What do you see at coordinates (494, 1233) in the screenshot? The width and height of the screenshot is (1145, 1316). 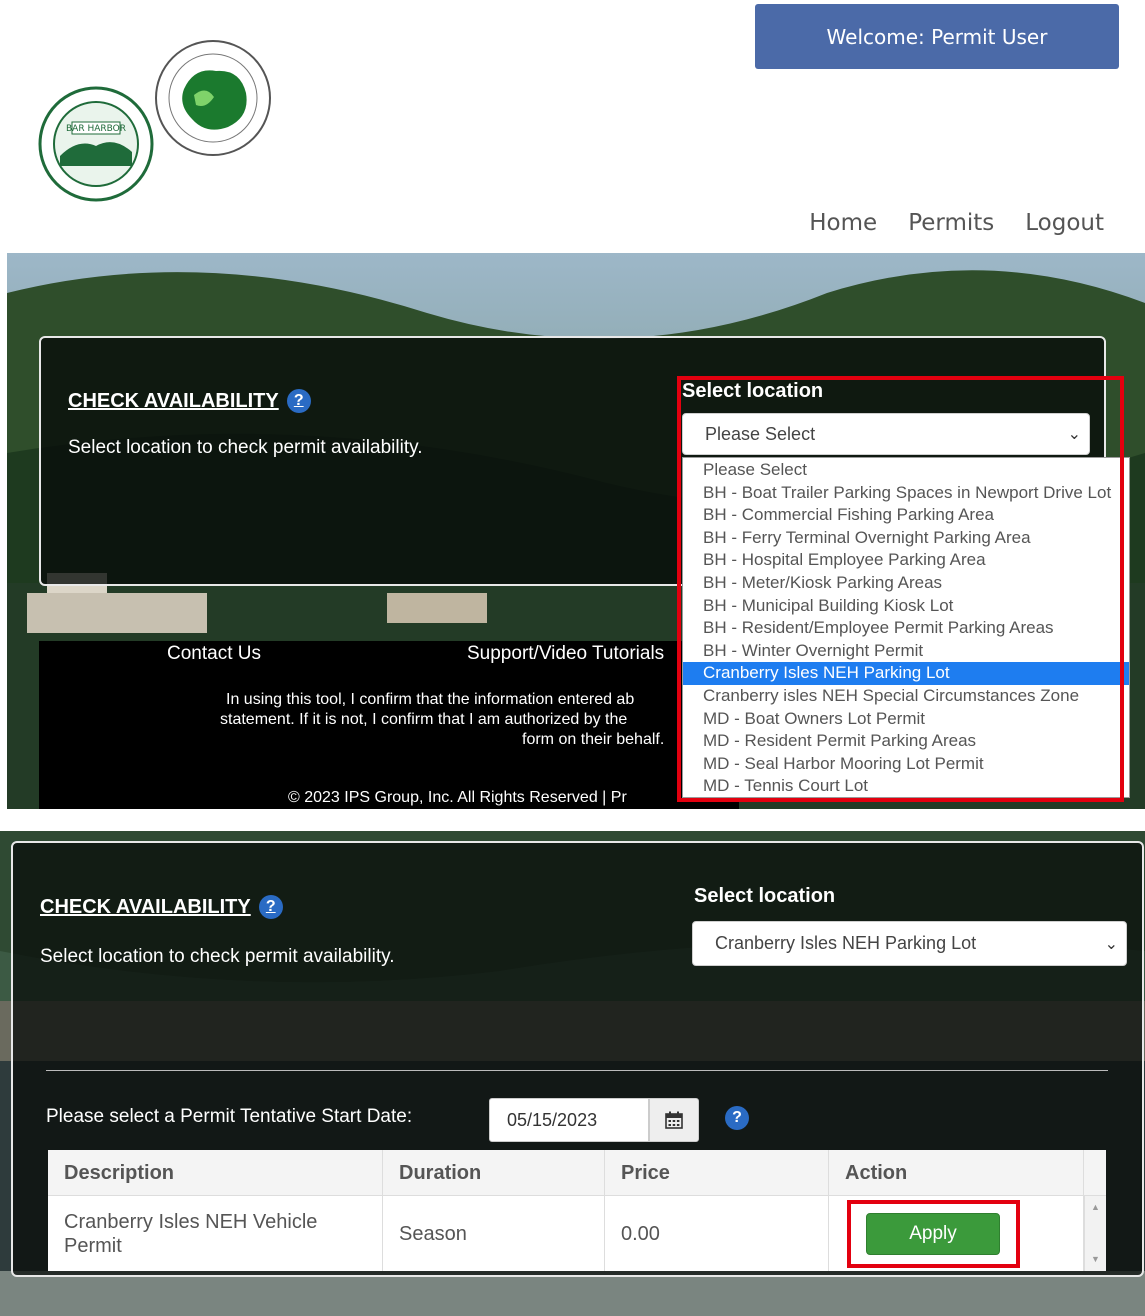 I see `cell-duration: Season` at bounding box center [494, 1233].